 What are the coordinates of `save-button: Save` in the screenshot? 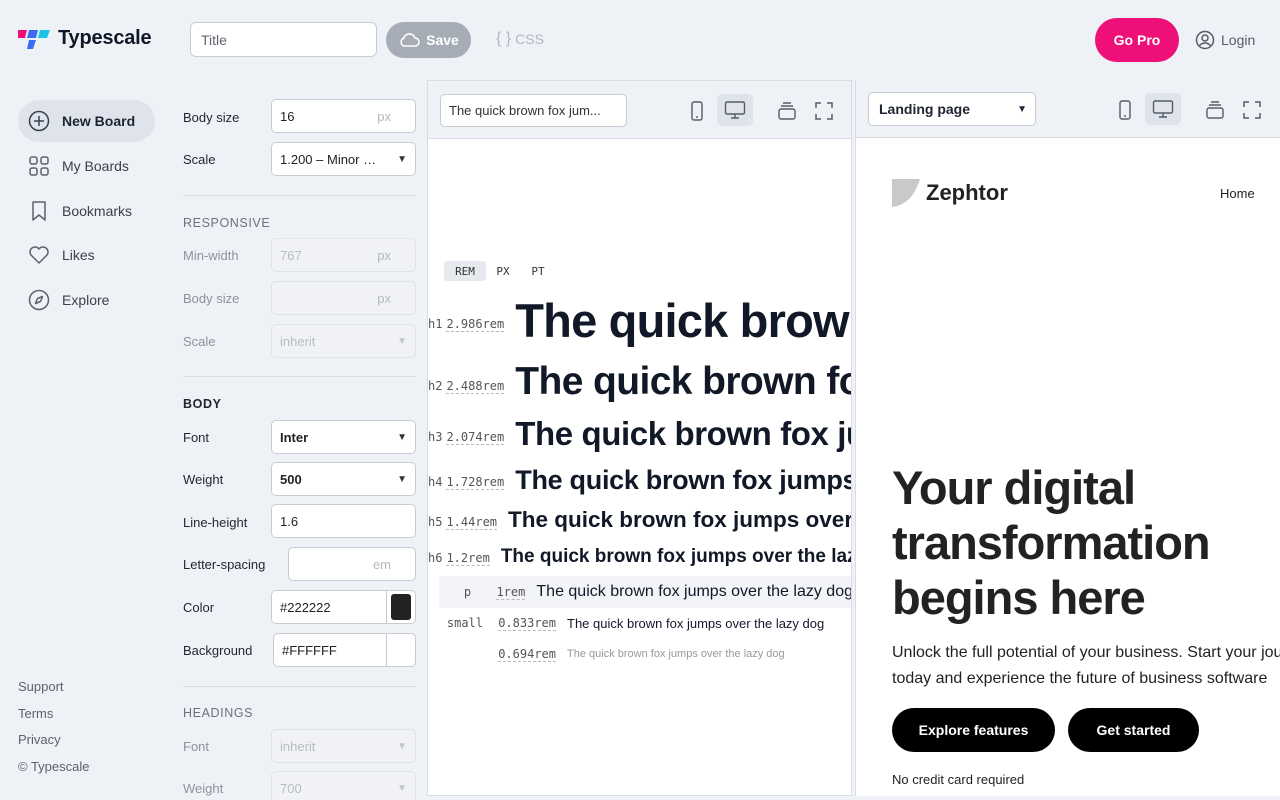 It's located at (428, 40).